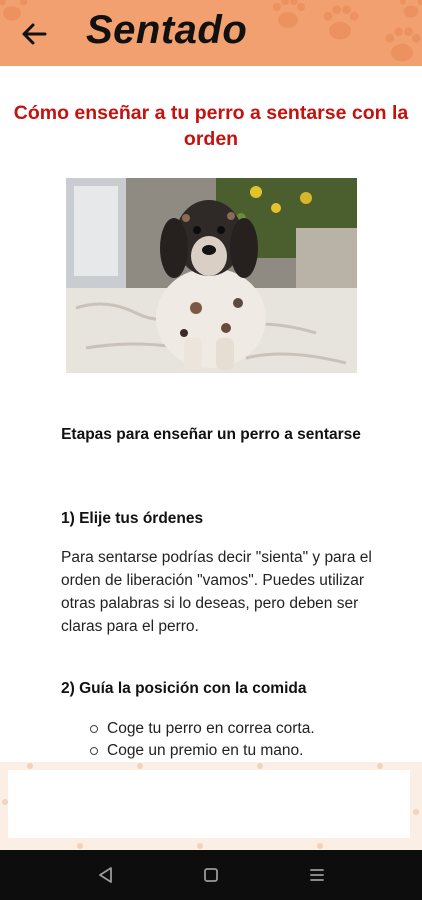 This screenshot has height=900, width=422. What do you see at coordinates (202, 751) in the screenshot?
I see `list-item: Coge un premio en tu mano.` at bounding box center [202, 751].